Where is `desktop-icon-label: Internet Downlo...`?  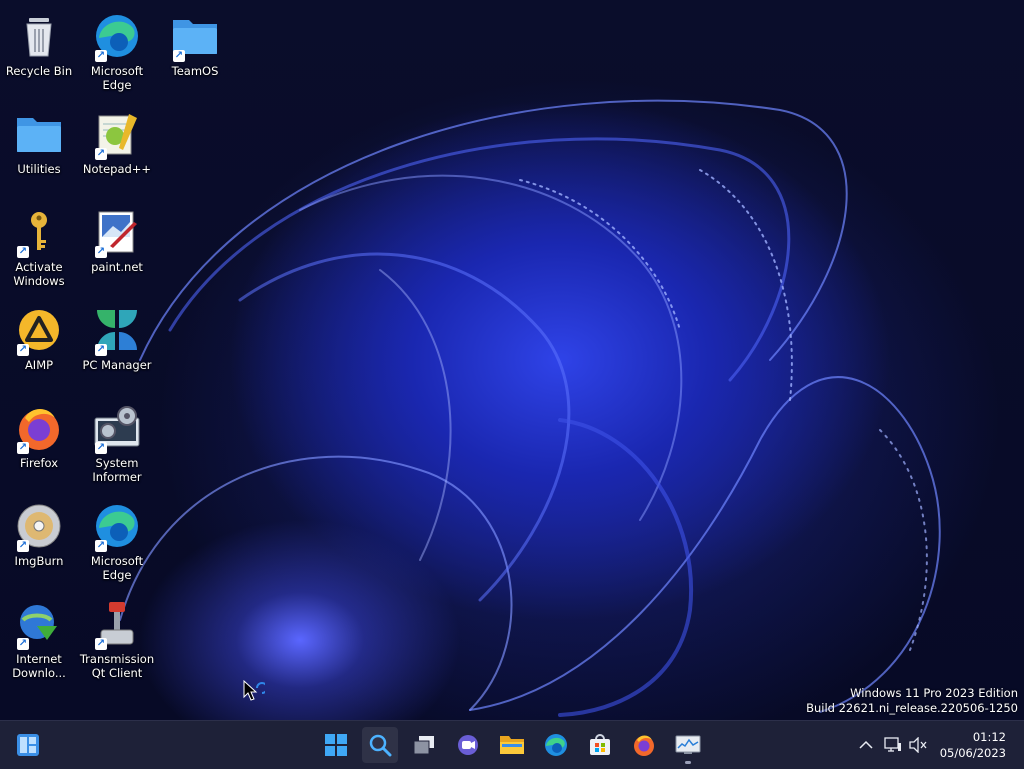
desktop-icon-label: Internet Downlo... is located at coordinates (39, 666).